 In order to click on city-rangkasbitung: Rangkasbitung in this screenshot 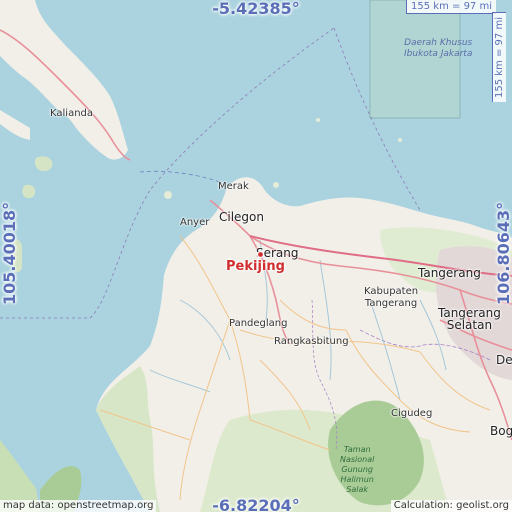, I will do `click(311, 341)`.